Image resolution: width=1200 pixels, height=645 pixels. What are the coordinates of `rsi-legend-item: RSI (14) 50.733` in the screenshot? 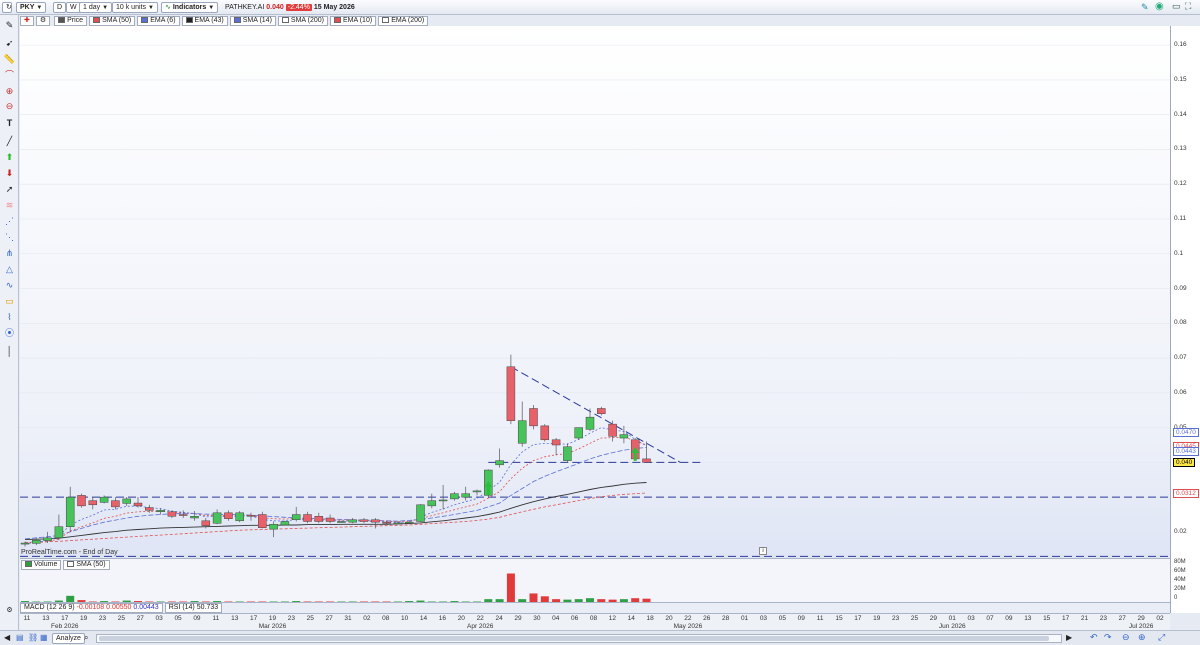 It's located at (193, 608).